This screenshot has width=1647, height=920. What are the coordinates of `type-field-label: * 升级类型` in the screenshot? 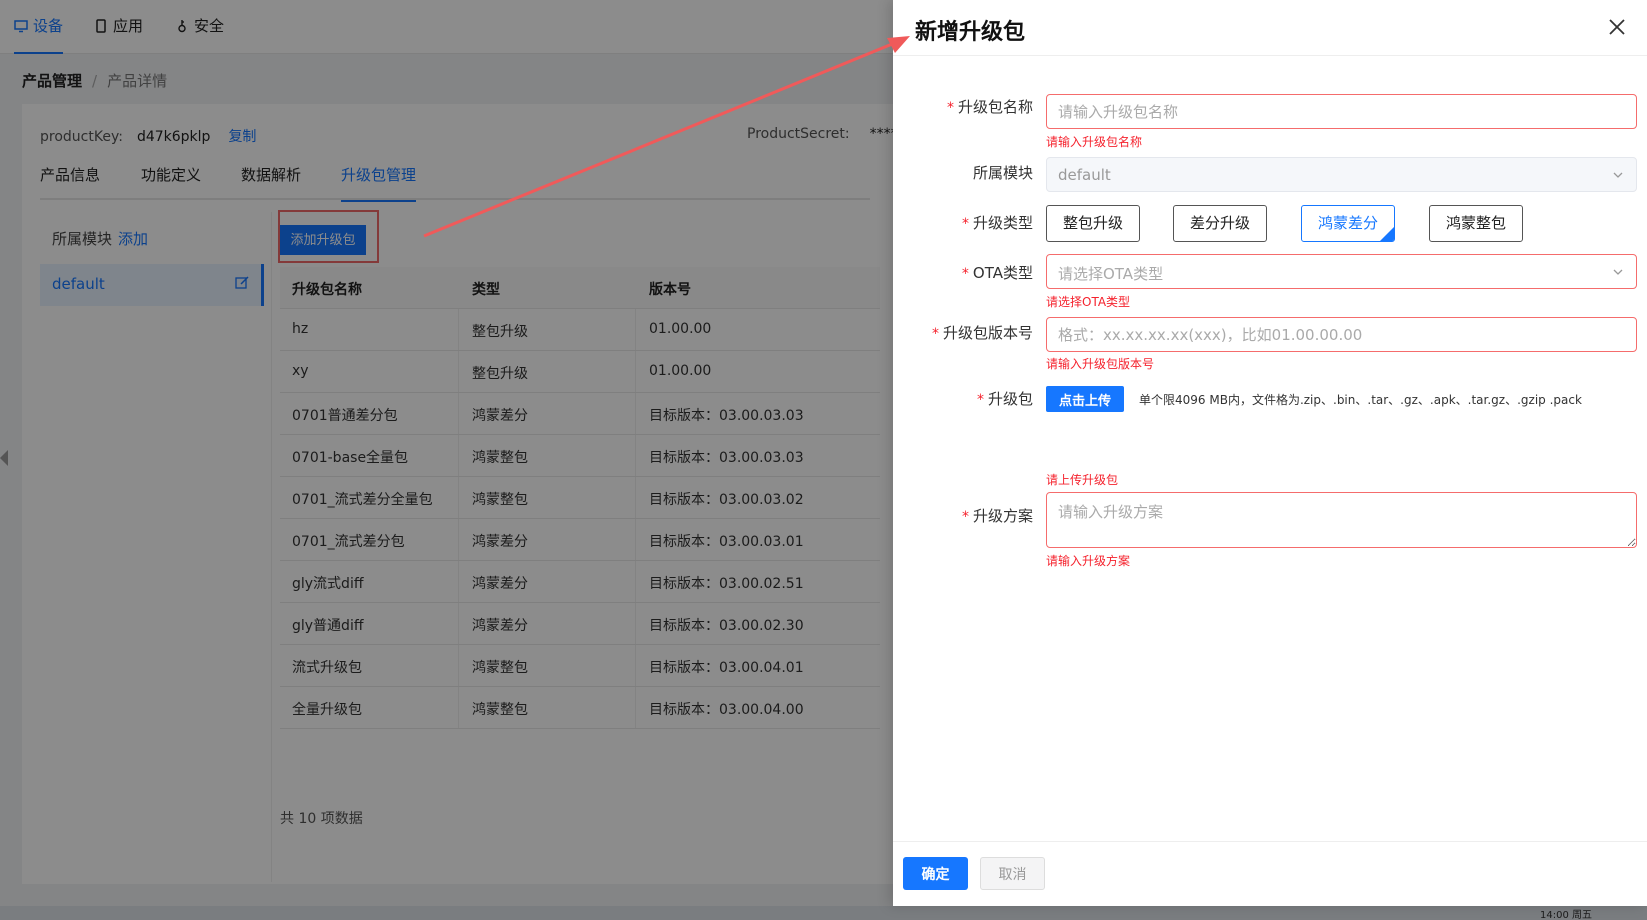 It's located at (963, 222).